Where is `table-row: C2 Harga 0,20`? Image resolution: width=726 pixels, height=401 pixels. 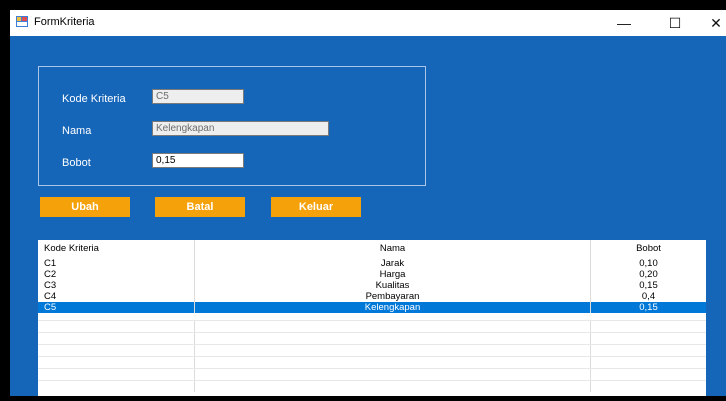 table-row: C2 Harga 0,20 is located at coordinates (372, 274).